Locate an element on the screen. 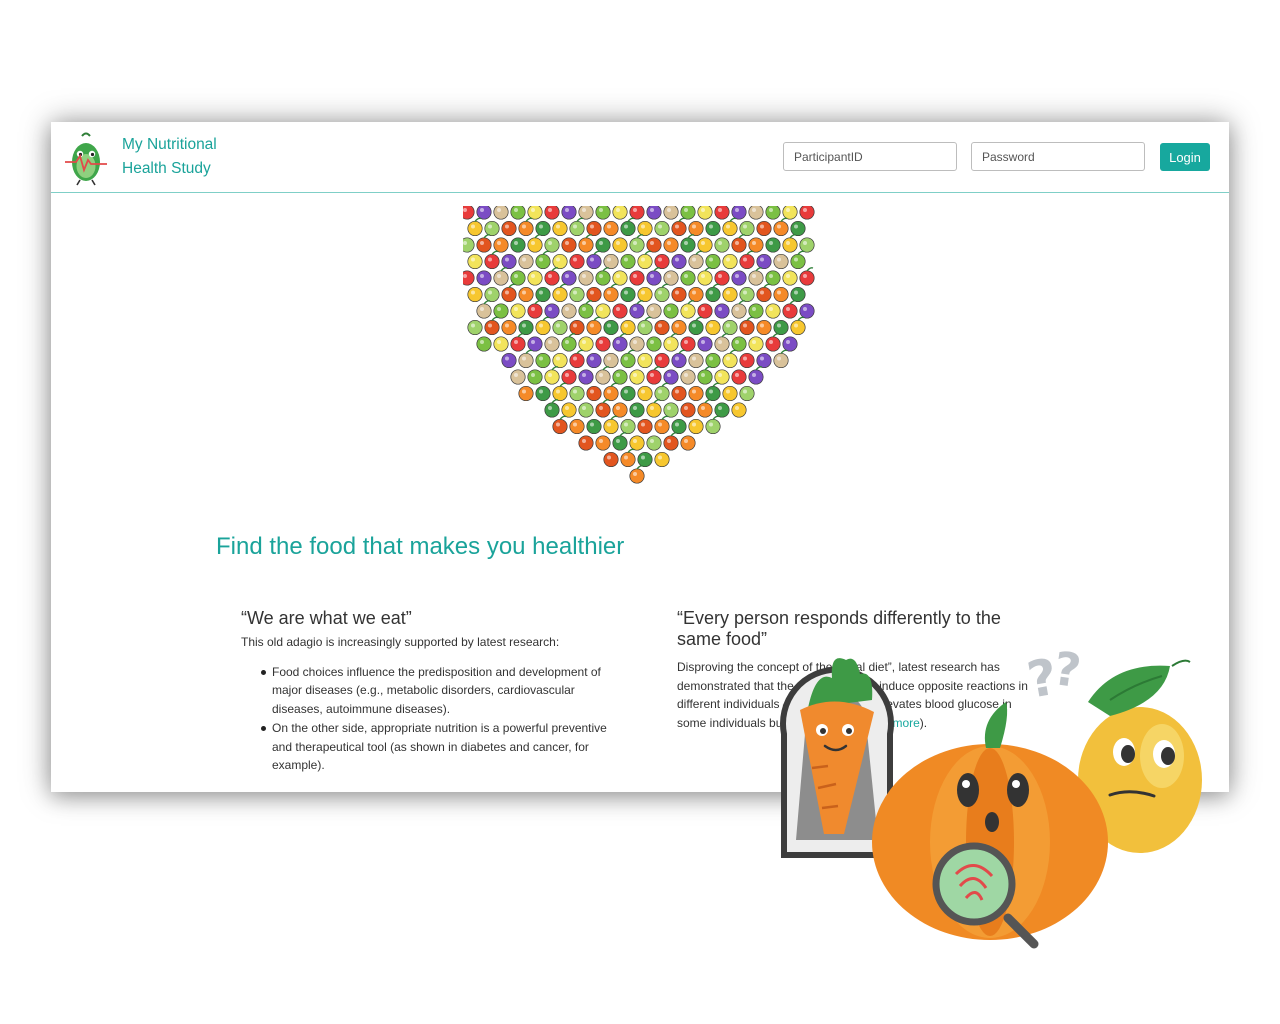  avocado-mascot-logo is located at coordinates (86, 158).